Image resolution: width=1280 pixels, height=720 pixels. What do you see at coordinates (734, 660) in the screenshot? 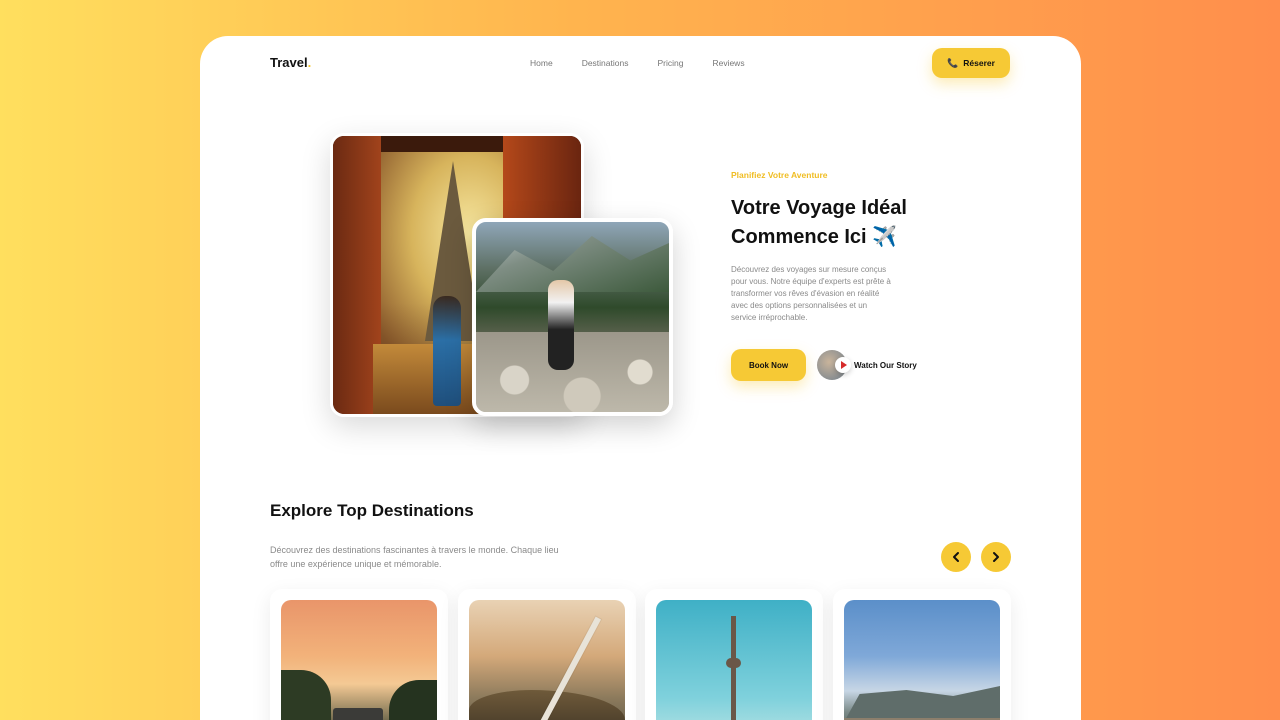
I see `destination-photo-tower` at bounding box center [734, 660].